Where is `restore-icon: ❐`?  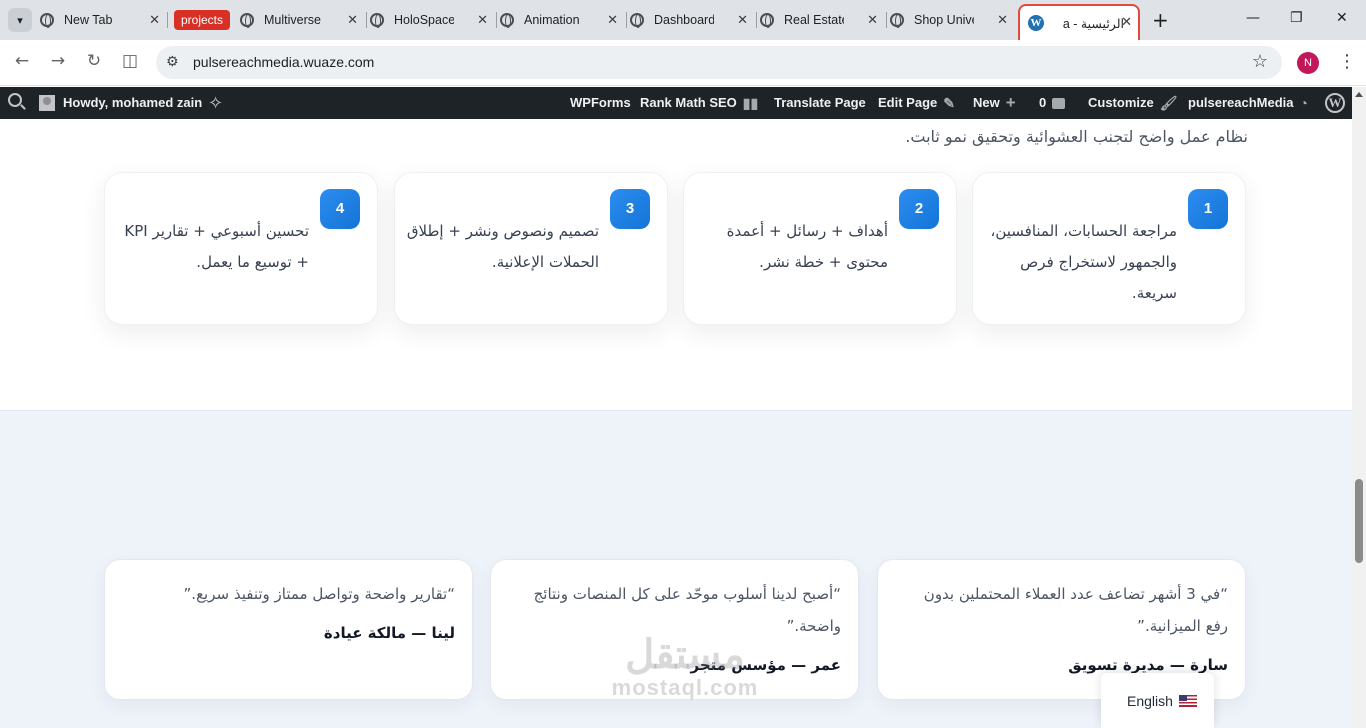
restore-icon: ❐ is located at coordinates (1296, 18).